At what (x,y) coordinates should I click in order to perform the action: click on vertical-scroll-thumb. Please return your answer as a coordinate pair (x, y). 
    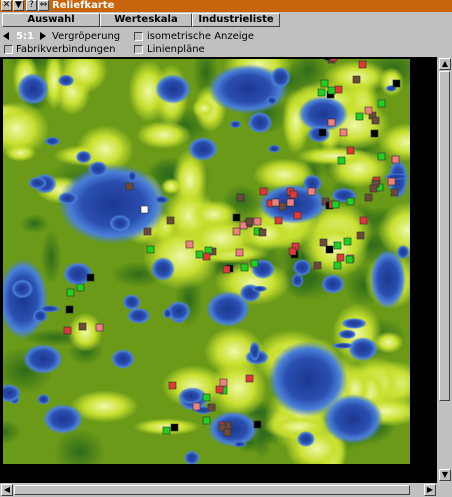
    Looking at the image, I should click on (444, 236).